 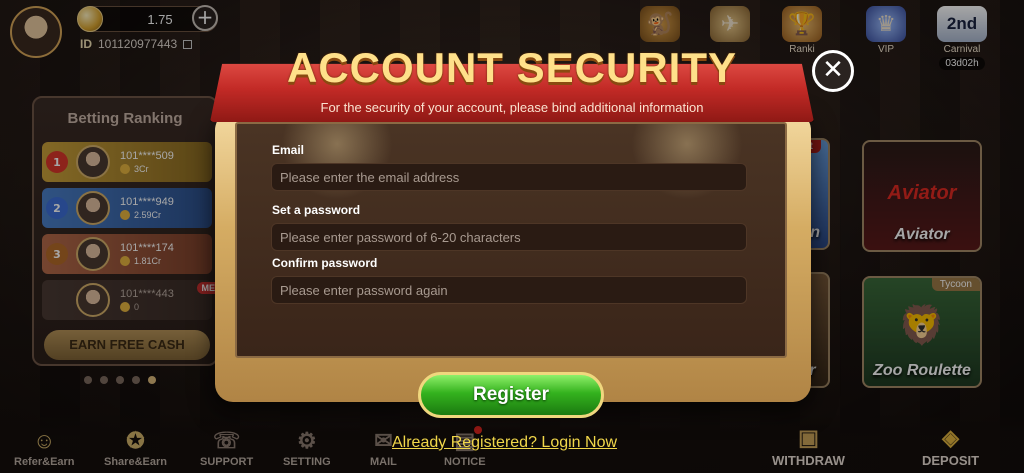 What do you see at coordinates (316, 210) in the screenshot?
I see `password-label: Set a password` at bounding box center [316, 210].